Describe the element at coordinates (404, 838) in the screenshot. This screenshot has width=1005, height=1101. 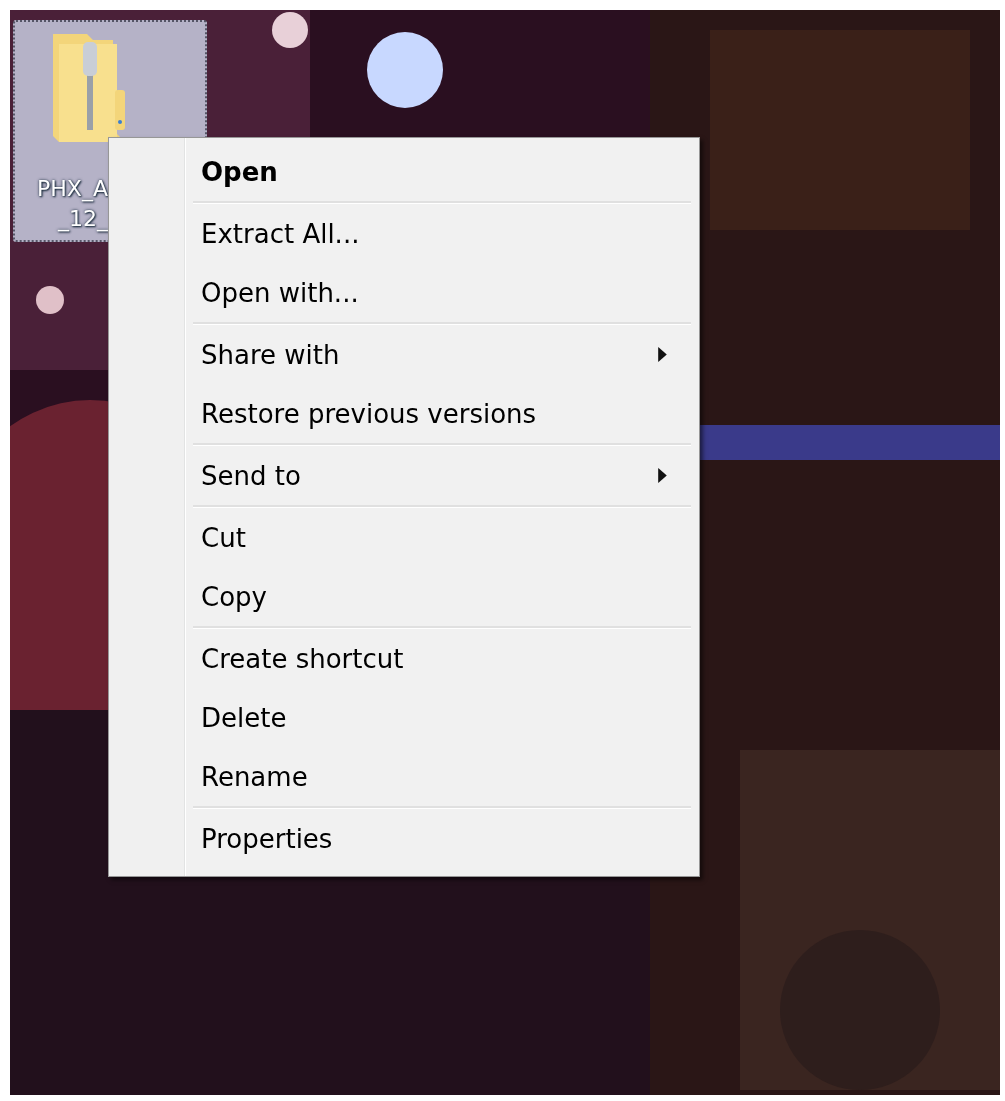
I see `menu-item: Properties` at that location.